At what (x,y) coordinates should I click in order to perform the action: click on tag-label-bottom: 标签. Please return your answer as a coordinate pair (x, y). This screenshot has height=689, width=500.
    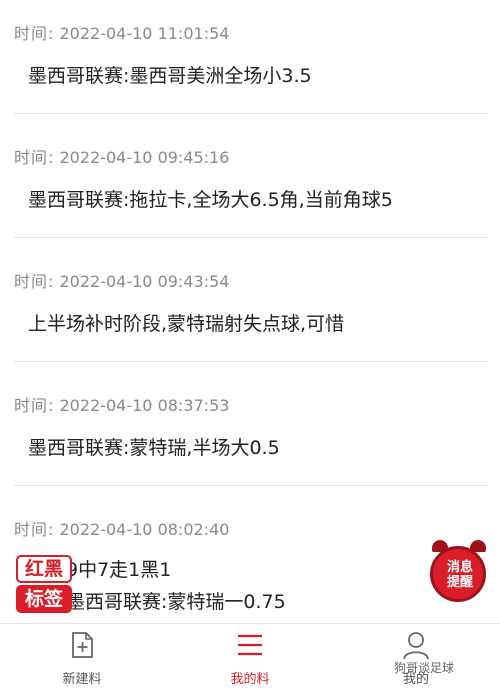
    Looking at the image, I should click on (44, 599).